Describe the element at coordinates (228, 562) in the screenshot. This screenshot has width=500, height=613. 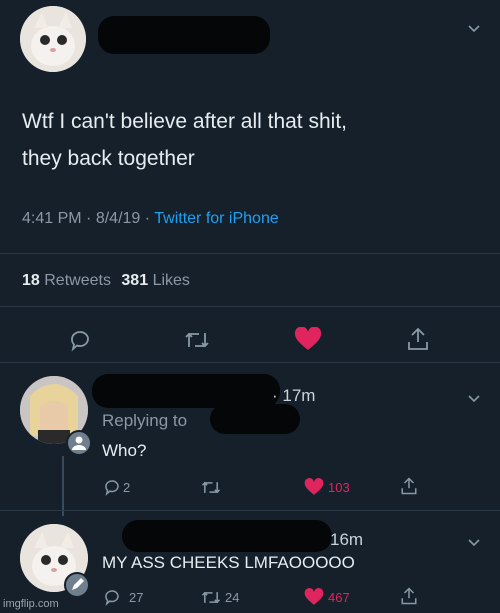
I see `reply2-text: MY ASS CHEEKS LMFAOOOOO` at that location.